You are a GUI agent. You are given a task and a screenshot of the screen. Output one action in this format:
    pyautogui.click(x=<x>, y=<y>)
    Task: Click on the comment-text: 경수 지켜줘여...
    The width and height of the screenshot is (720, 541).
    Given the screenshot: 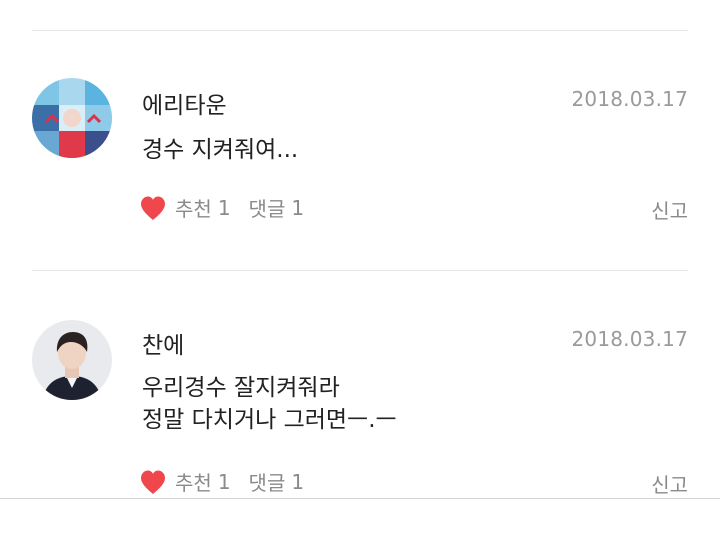 What is the action you would take?
    pyautogui.click(x=220, y=150)
    